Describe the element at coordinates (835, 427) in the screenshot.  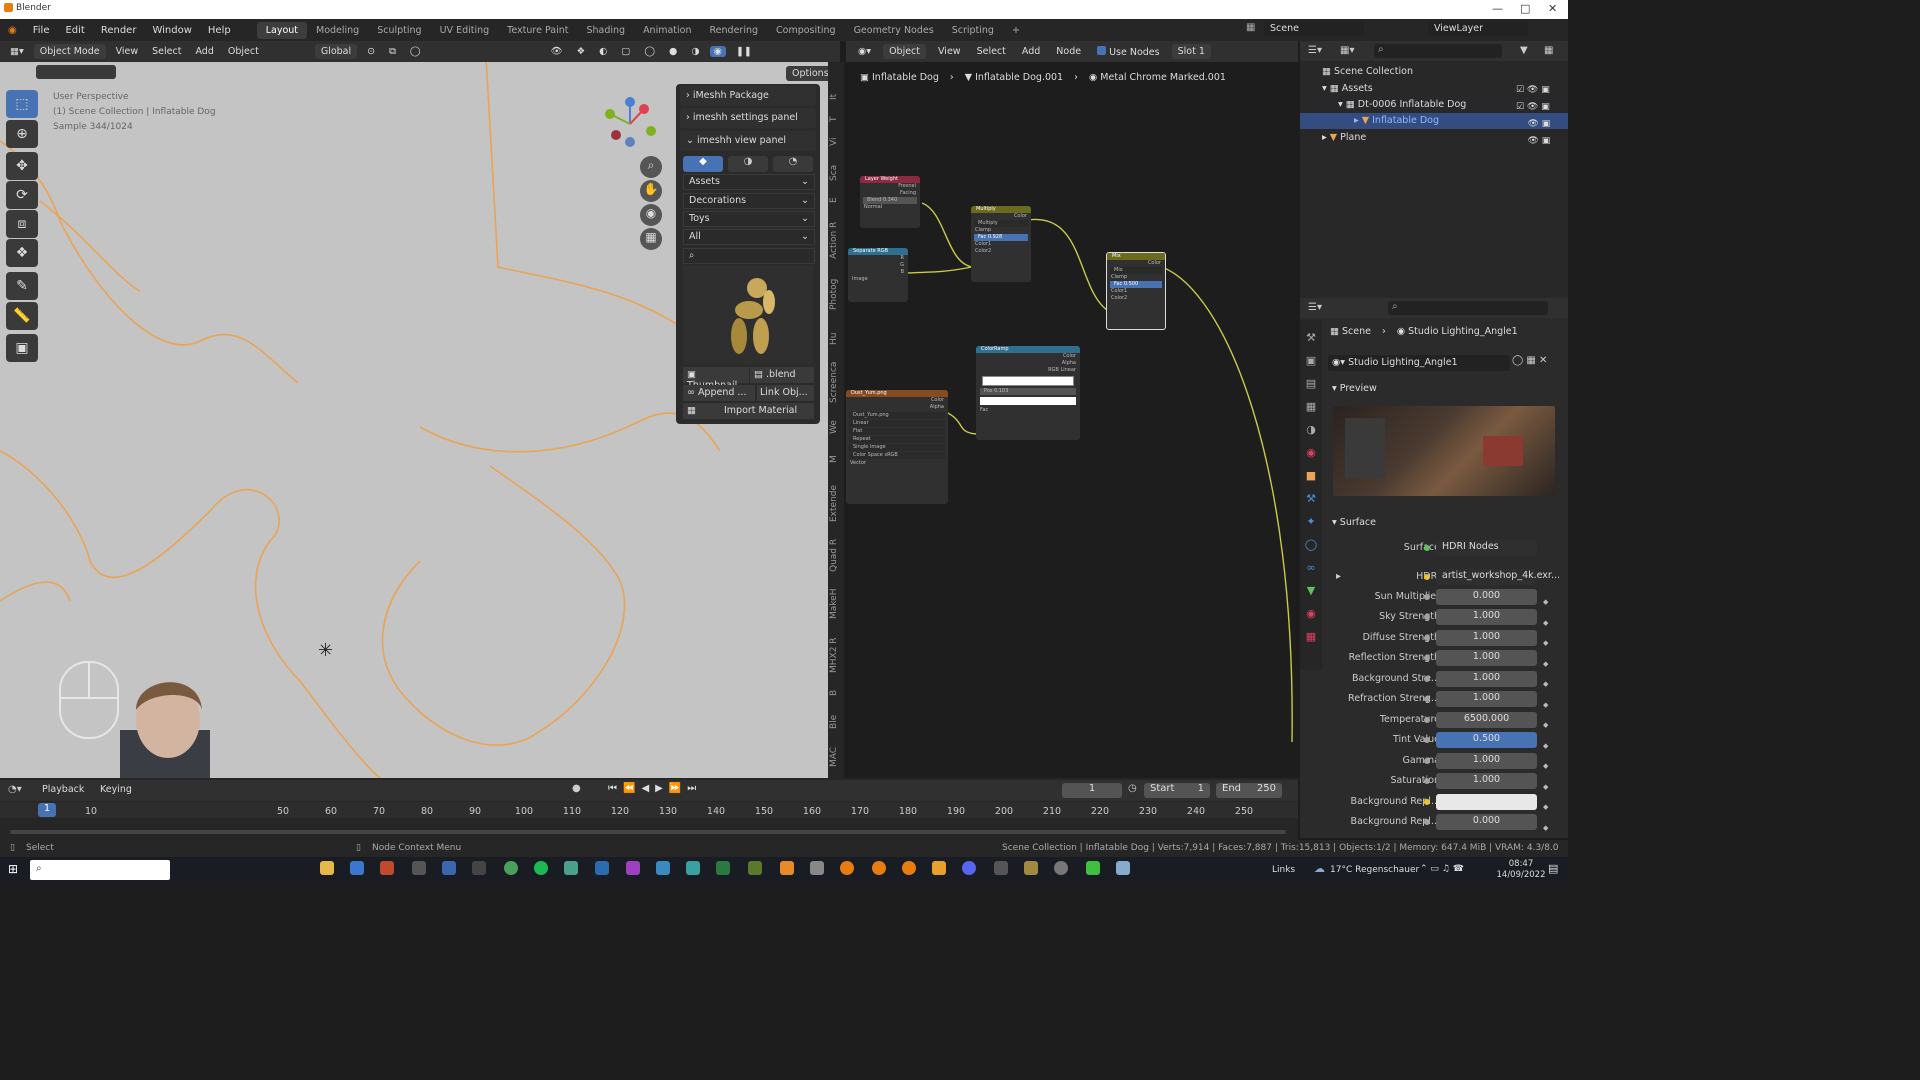
I see `sidebar-tab: We` at that location.